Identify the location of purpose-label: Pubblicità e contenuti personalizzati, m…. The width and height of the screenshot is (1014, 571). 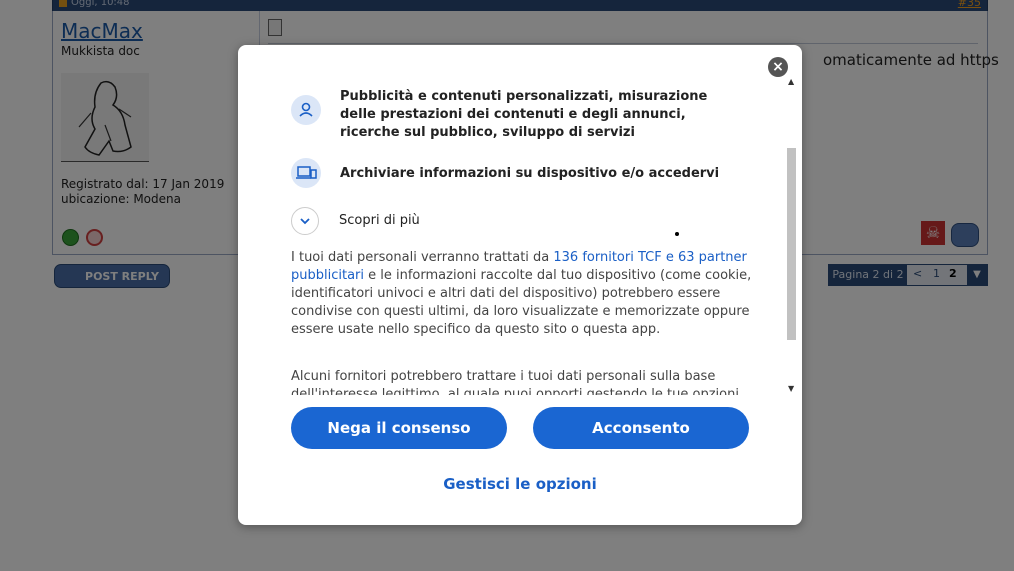
(524, 114).